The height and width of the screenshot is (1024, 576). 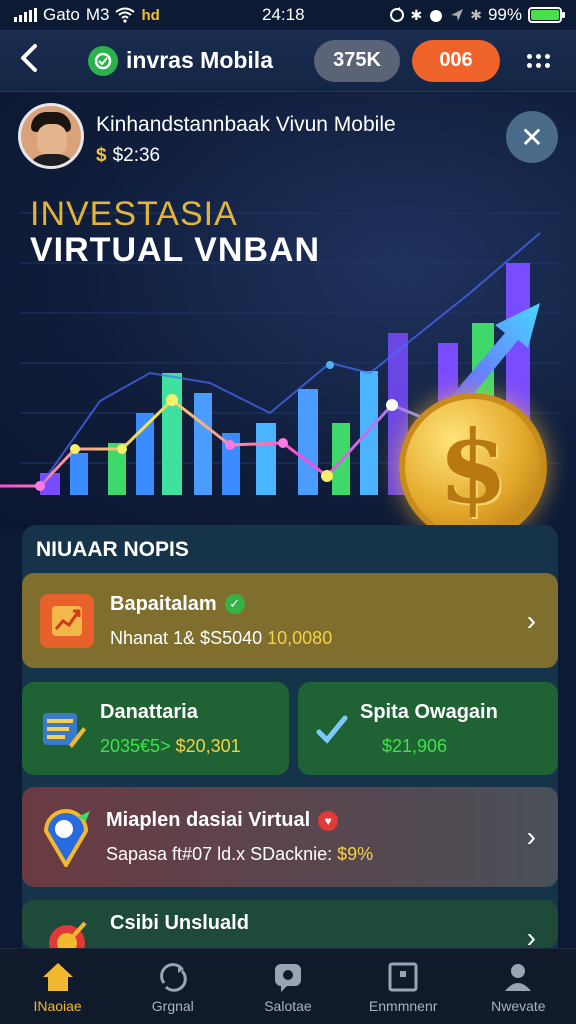 I want to click on frame-icon, so click(x=403, y=977).